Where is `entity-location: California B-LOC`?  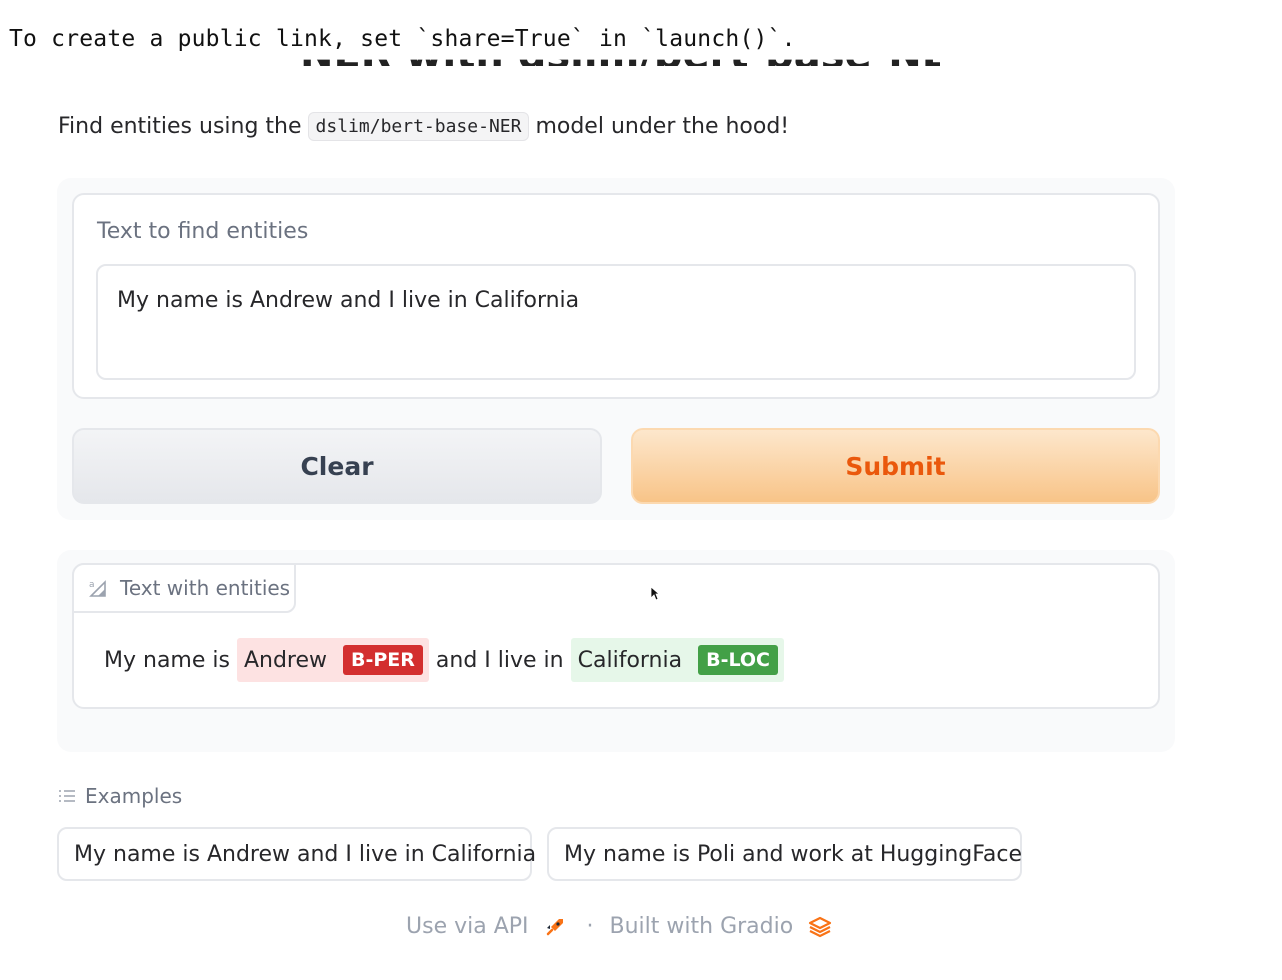 entity-location: California B-LOC is located at coordinates (677, 660).